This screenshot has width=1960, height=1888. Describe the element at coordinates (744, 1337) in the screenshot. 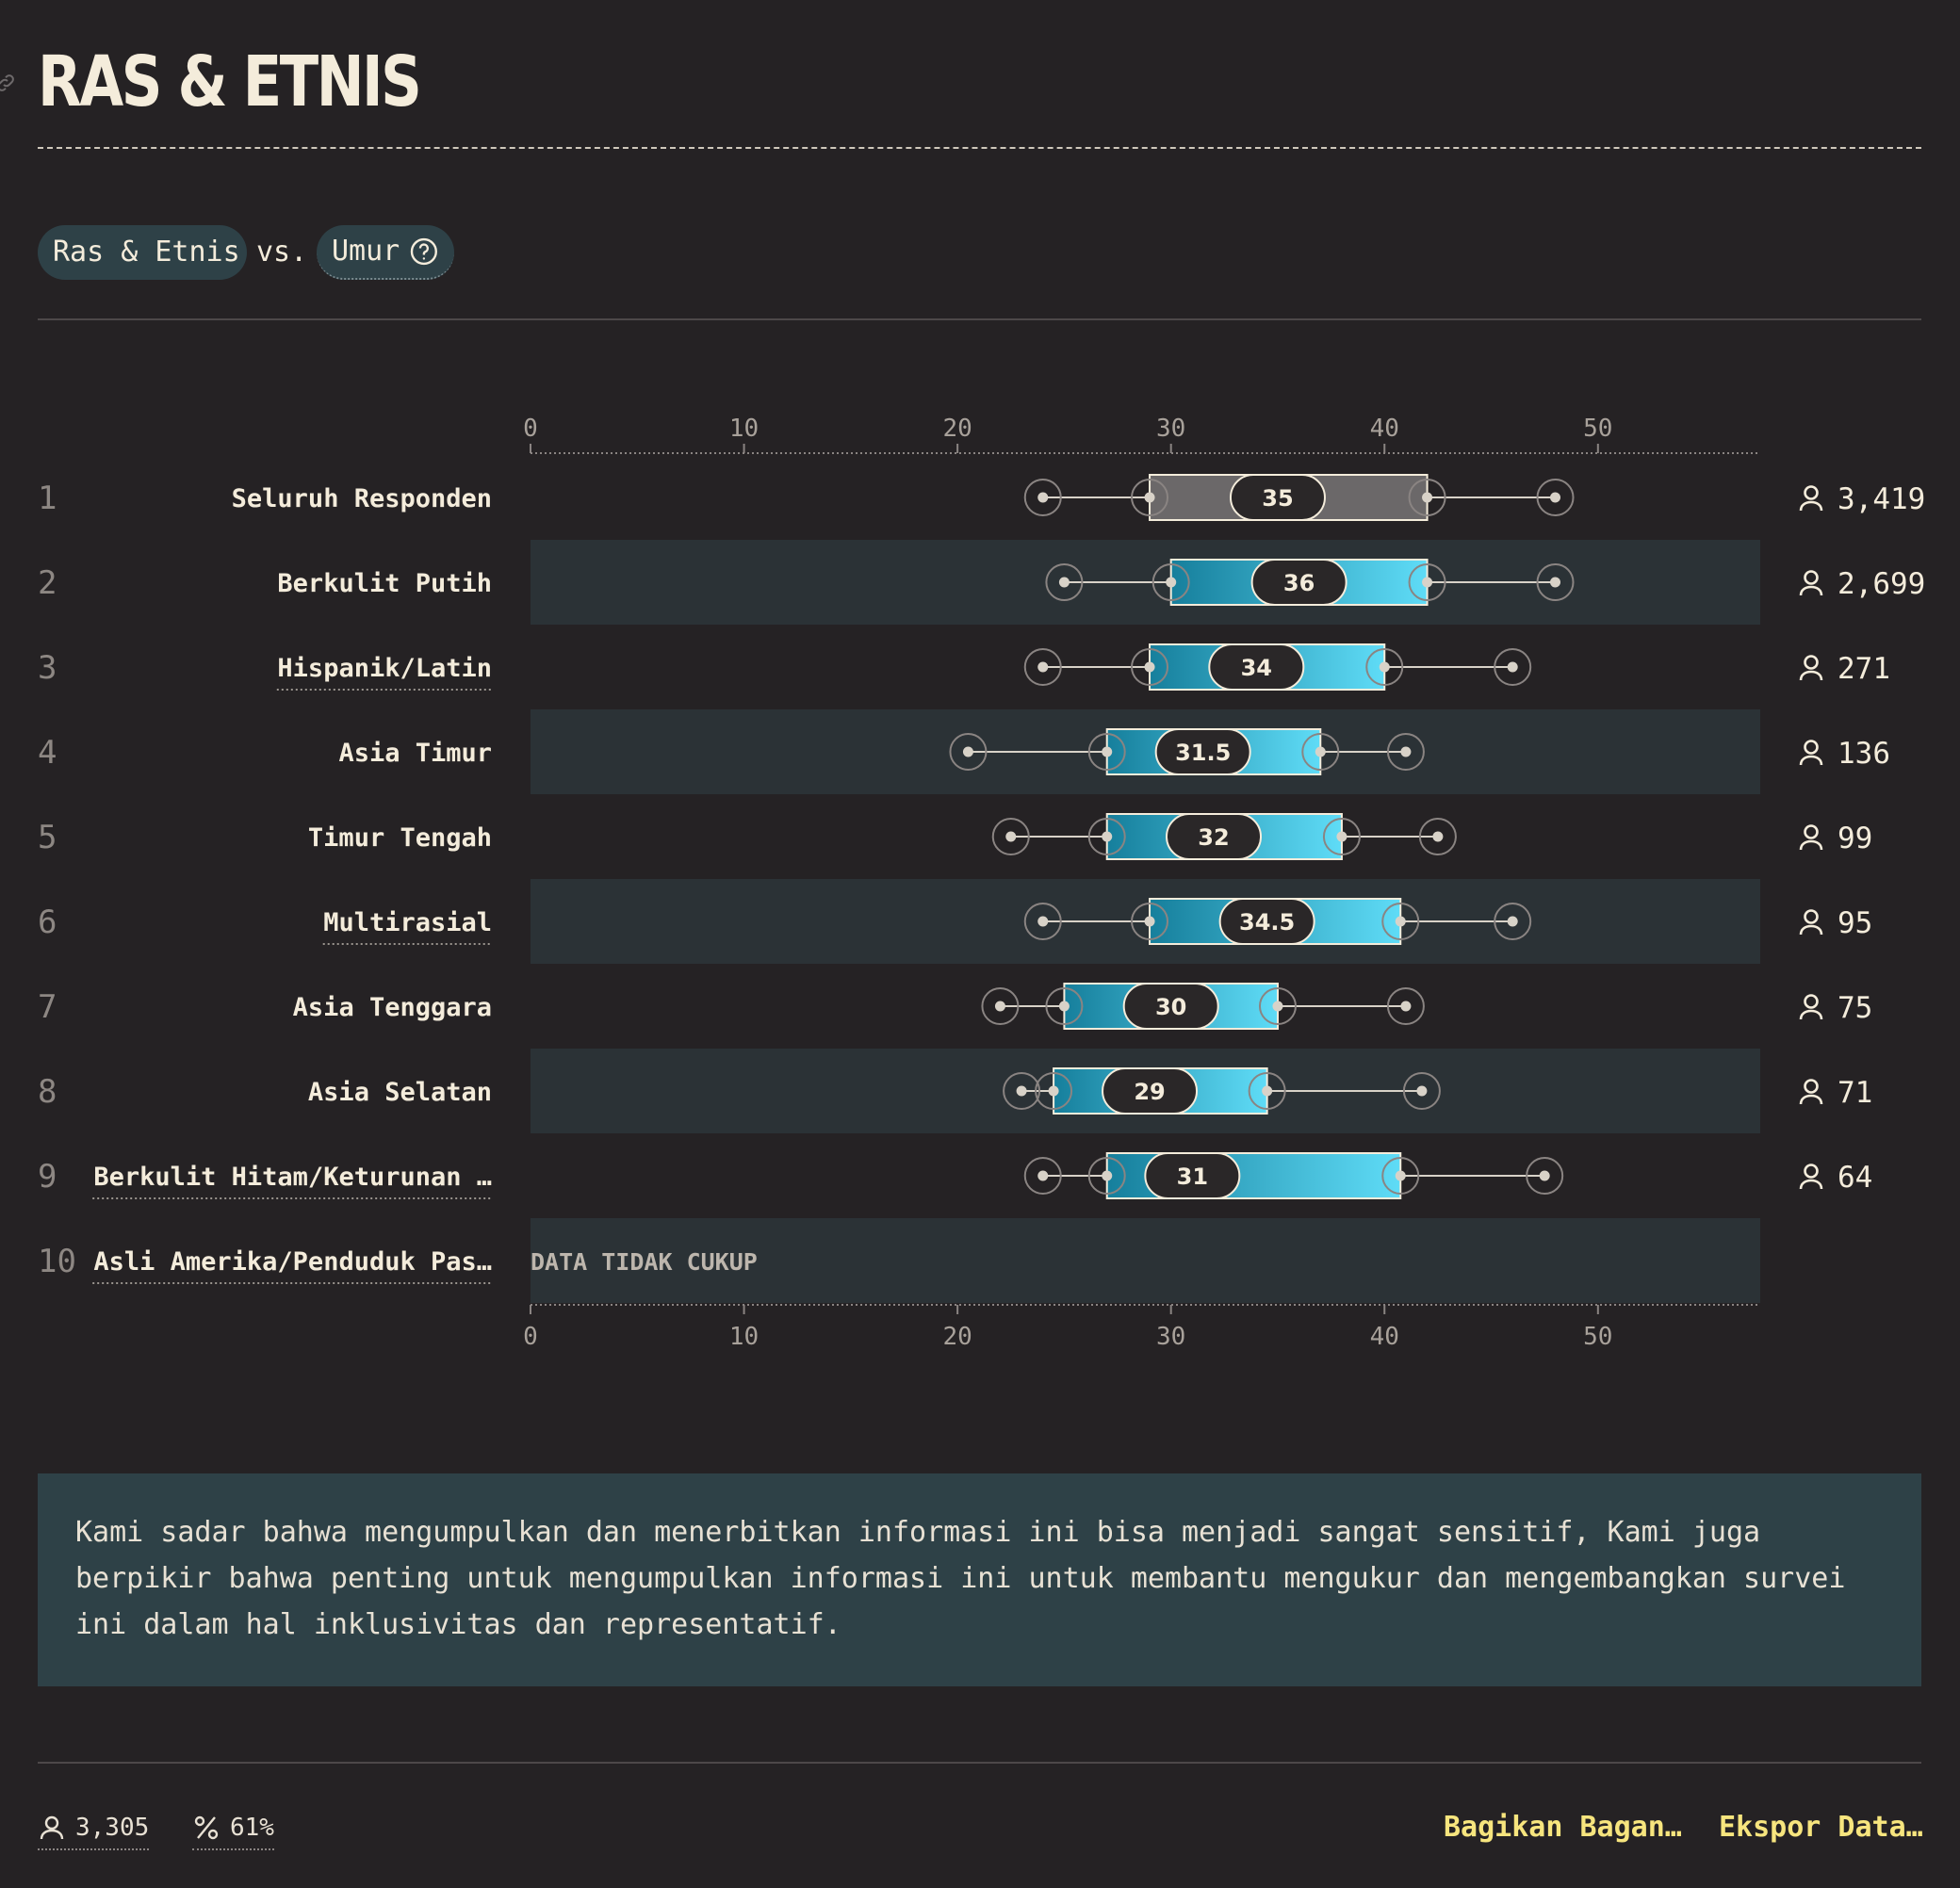

I see `x-tick-label-bottom: 10` at that location.